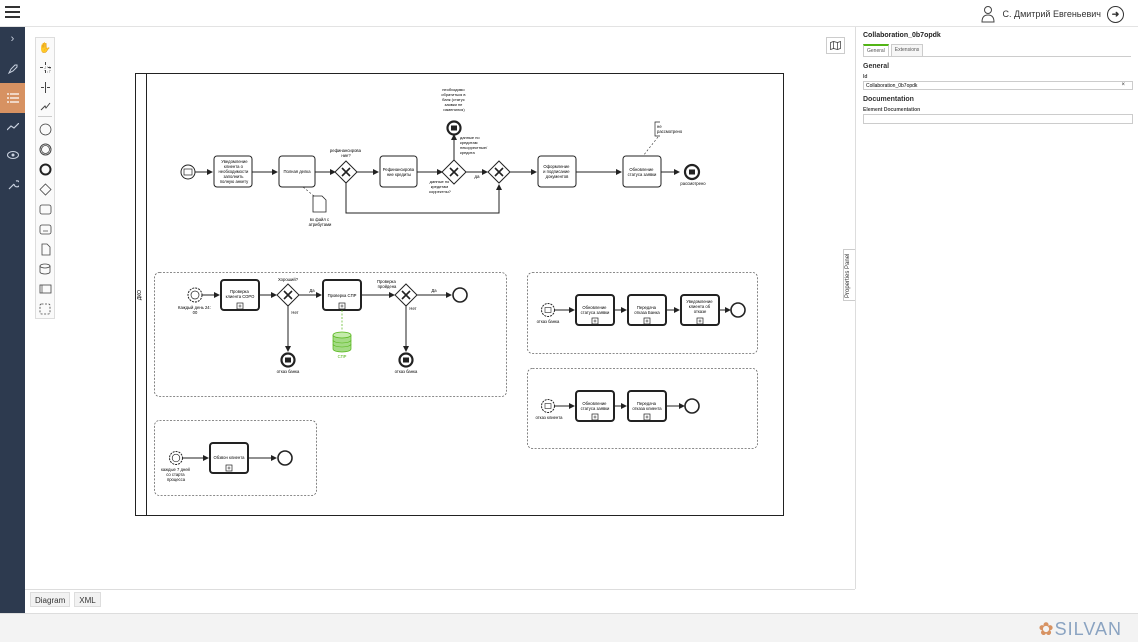 The width and height of the screenshot is (1138, 642). I want to click on user-name: С. Дмитрий Евгеньевич, so click(1051, 14).